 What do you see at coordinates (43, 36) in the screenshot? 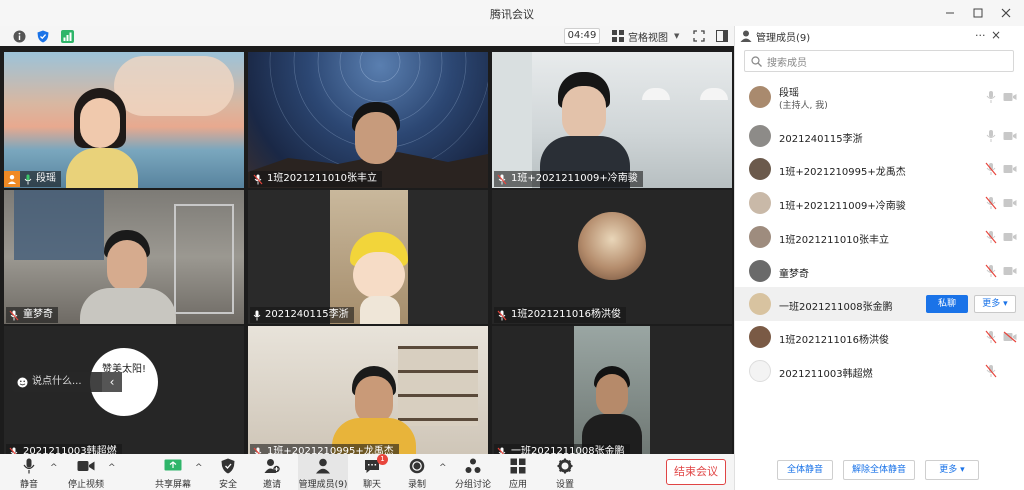
I see `encryption-button` at bounding box center [43, 36].